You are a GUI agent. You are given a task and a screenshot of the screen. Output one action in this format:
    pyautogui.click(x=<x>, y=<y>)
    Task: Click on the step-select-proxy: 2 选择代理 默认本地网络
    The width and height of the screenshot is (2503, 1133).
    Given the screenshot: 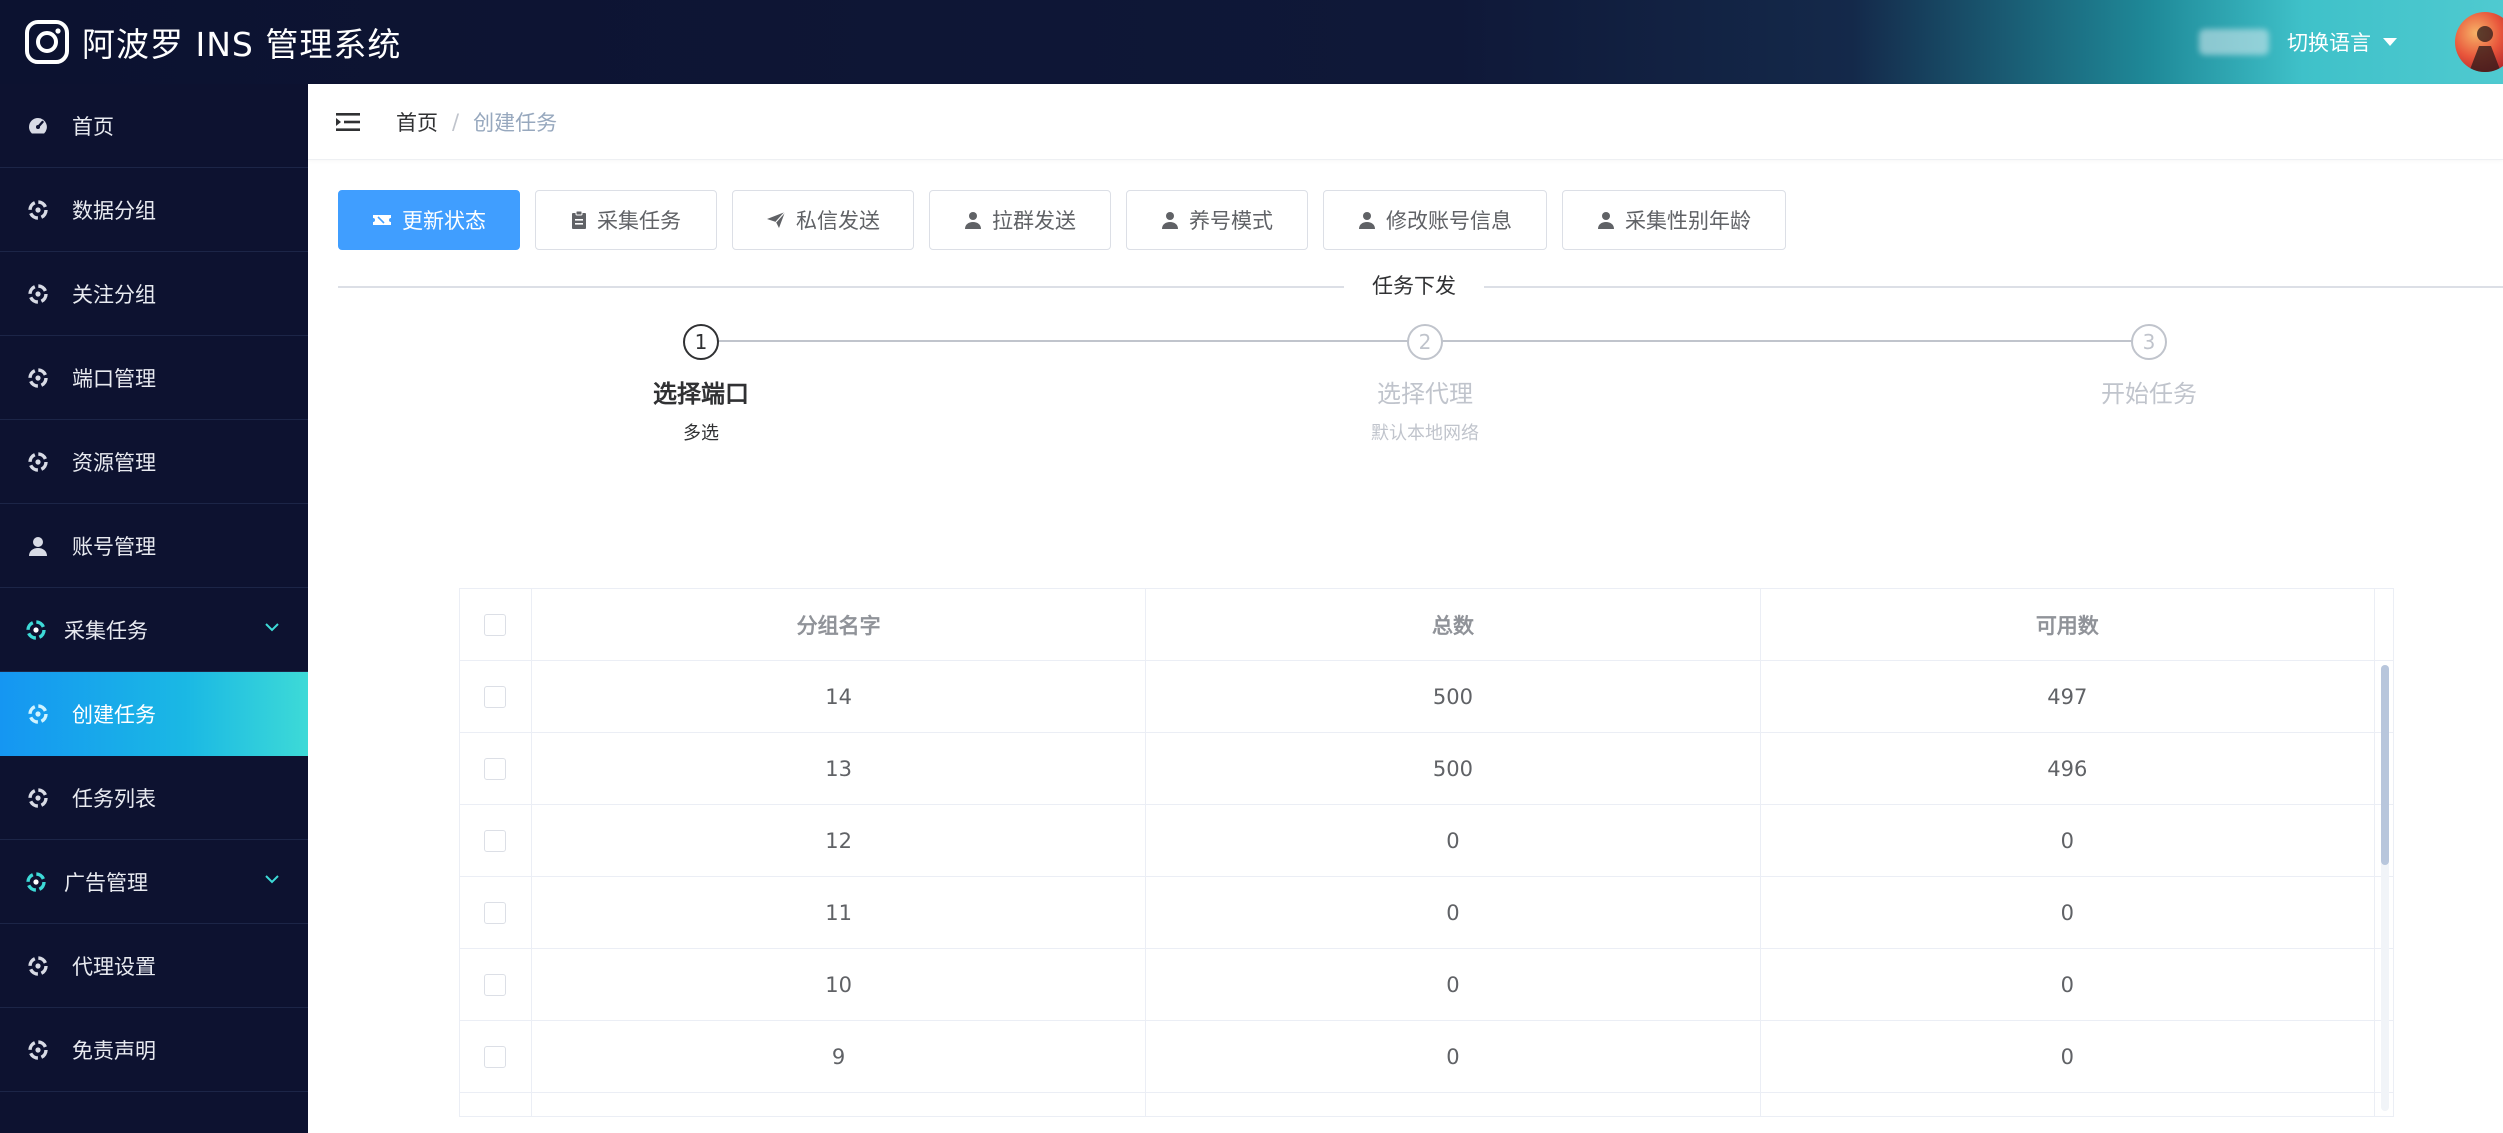 What is the action you would take?
    pyautogui.click(x=1425, y=384)
    